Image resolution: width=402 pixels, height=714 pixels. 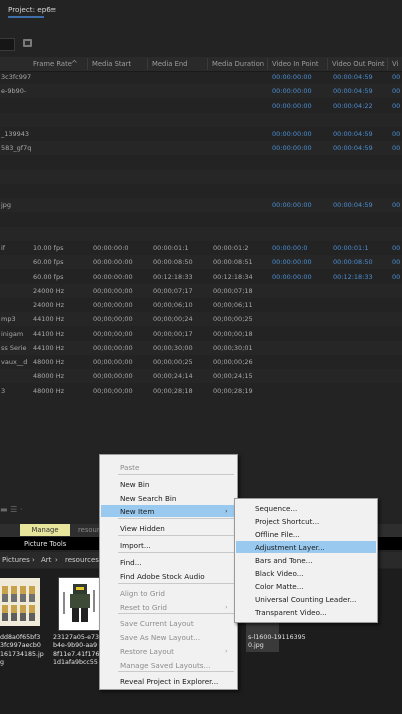 What do you see at coordinates (201, 91) in the screenshot?
I see `table-row: e-9b90- 00:00:00:00 00:00:04:59 00` at bounding box center [201, 91].